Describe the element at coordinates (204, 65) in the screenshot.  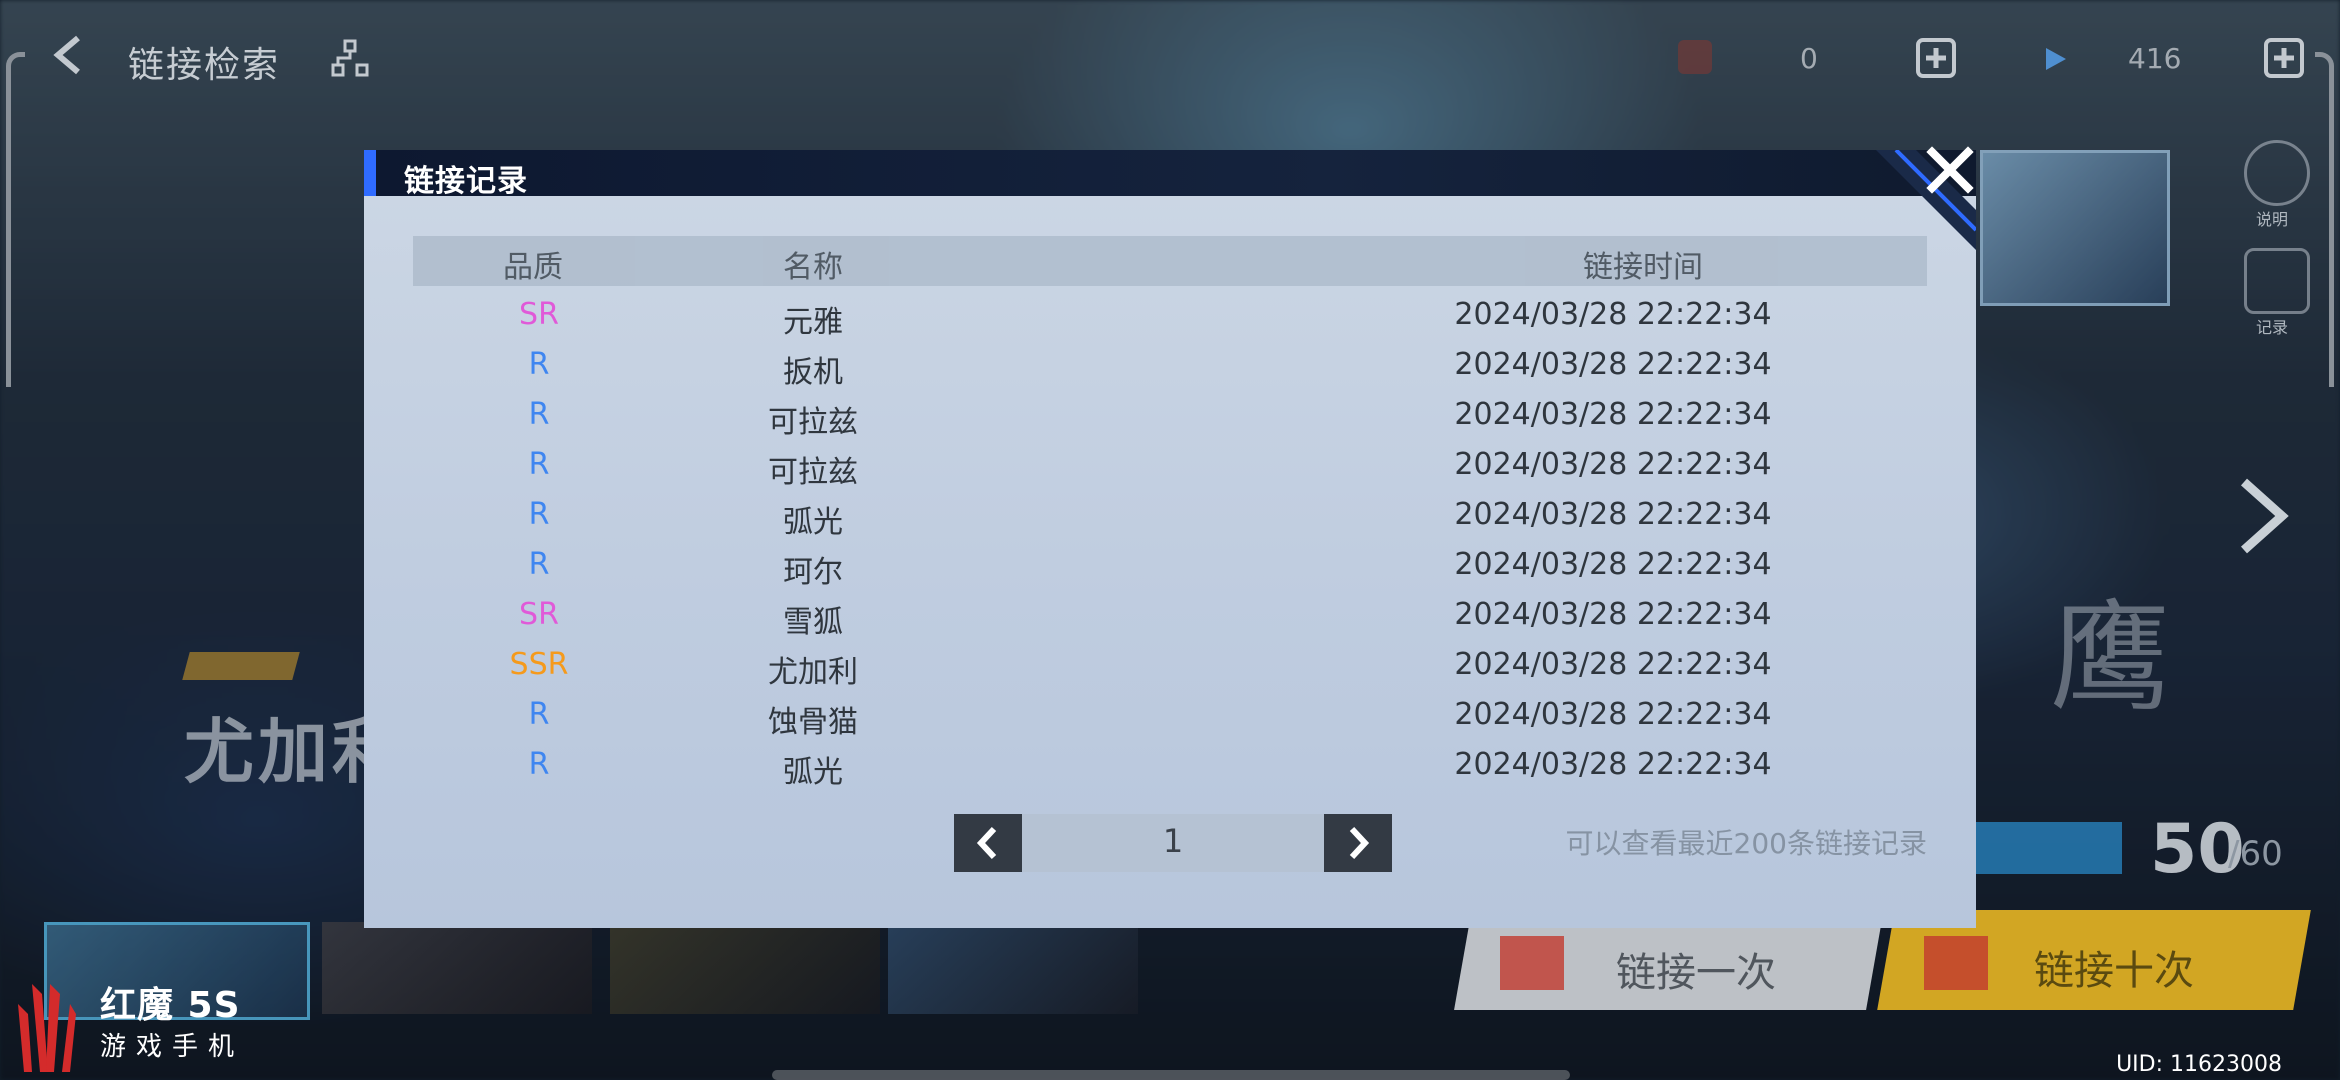
I see `page-title: 链接检索` at that location.